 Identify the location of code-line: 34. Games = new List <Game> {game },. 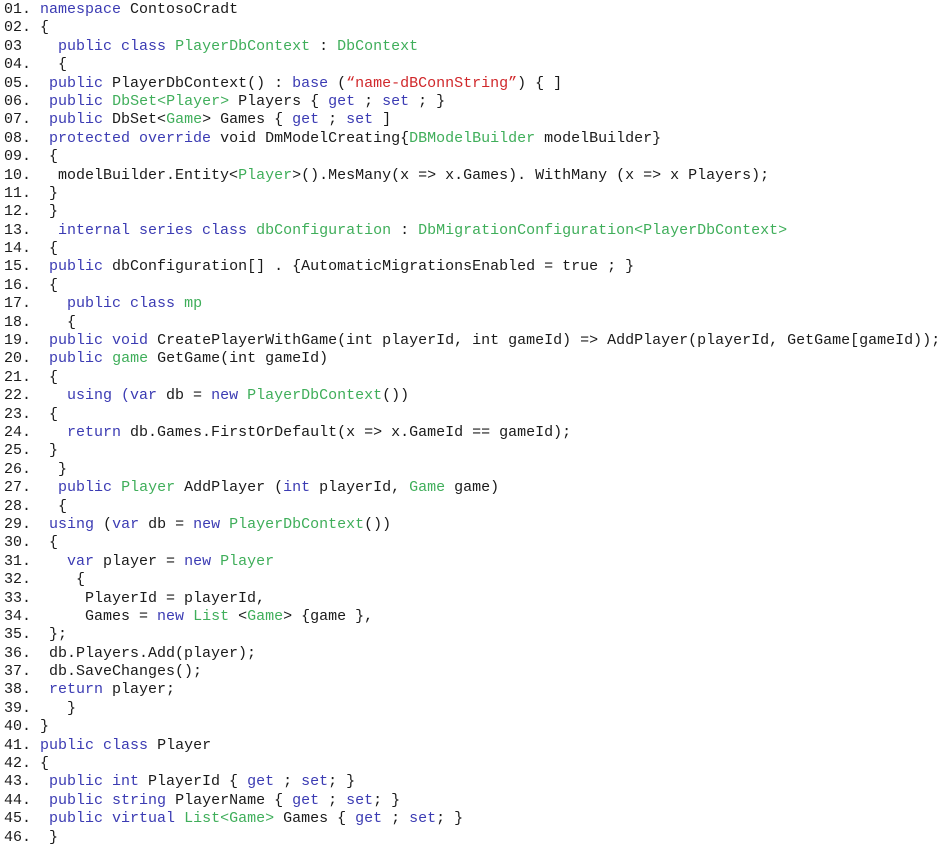
(472, 617).